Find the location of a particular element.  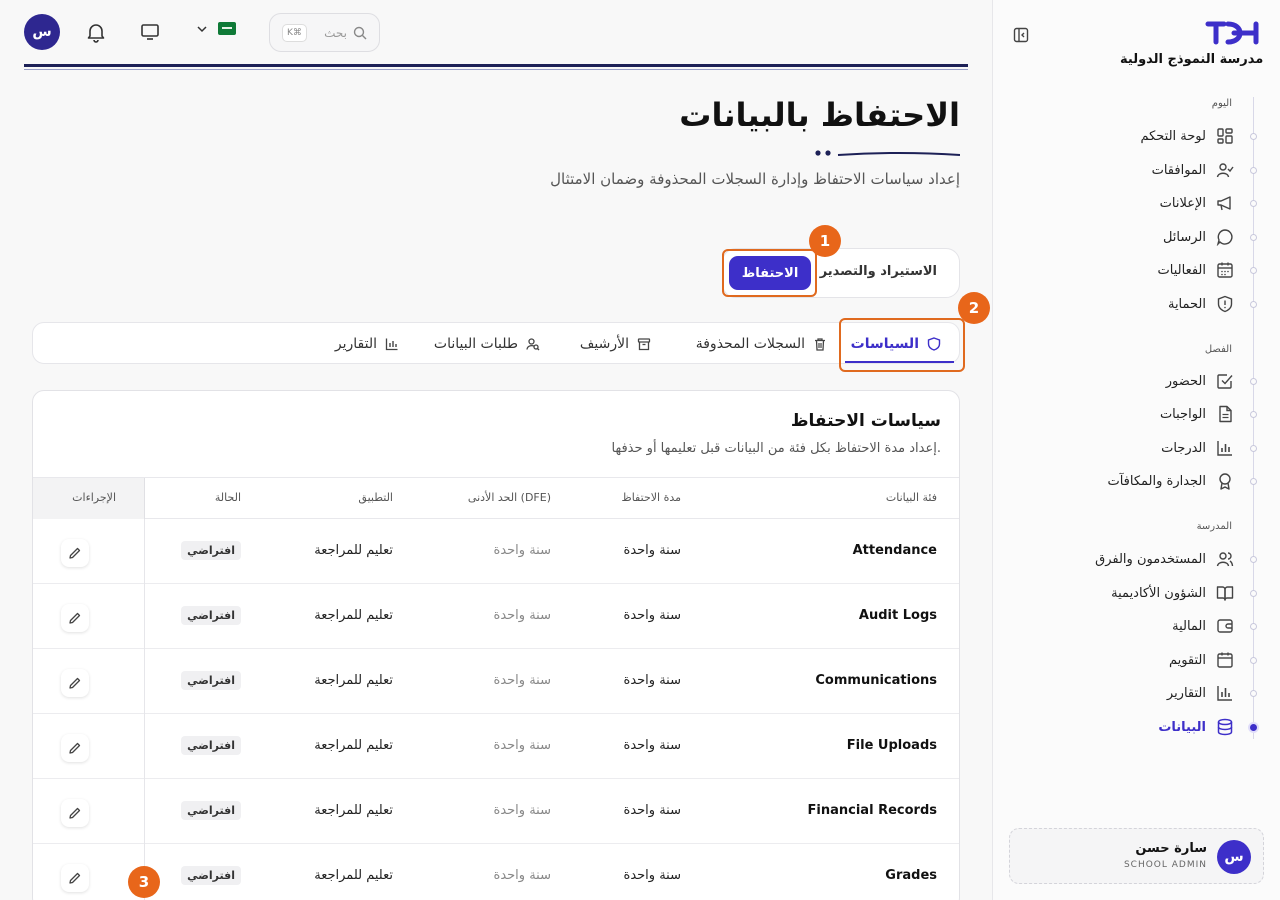

school-logo: مدرسة النموذج الدولية is located at coordinates (1192, 41).